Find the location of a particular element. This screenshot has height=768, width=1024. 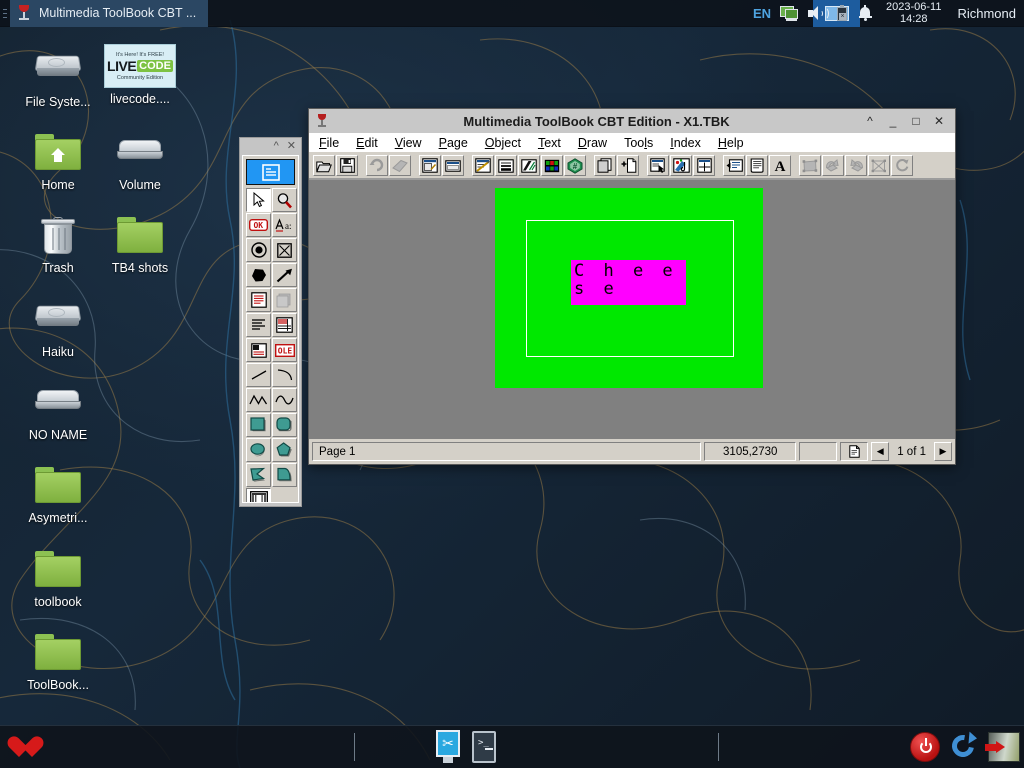

undo-button is located at coordinates (377, 165).